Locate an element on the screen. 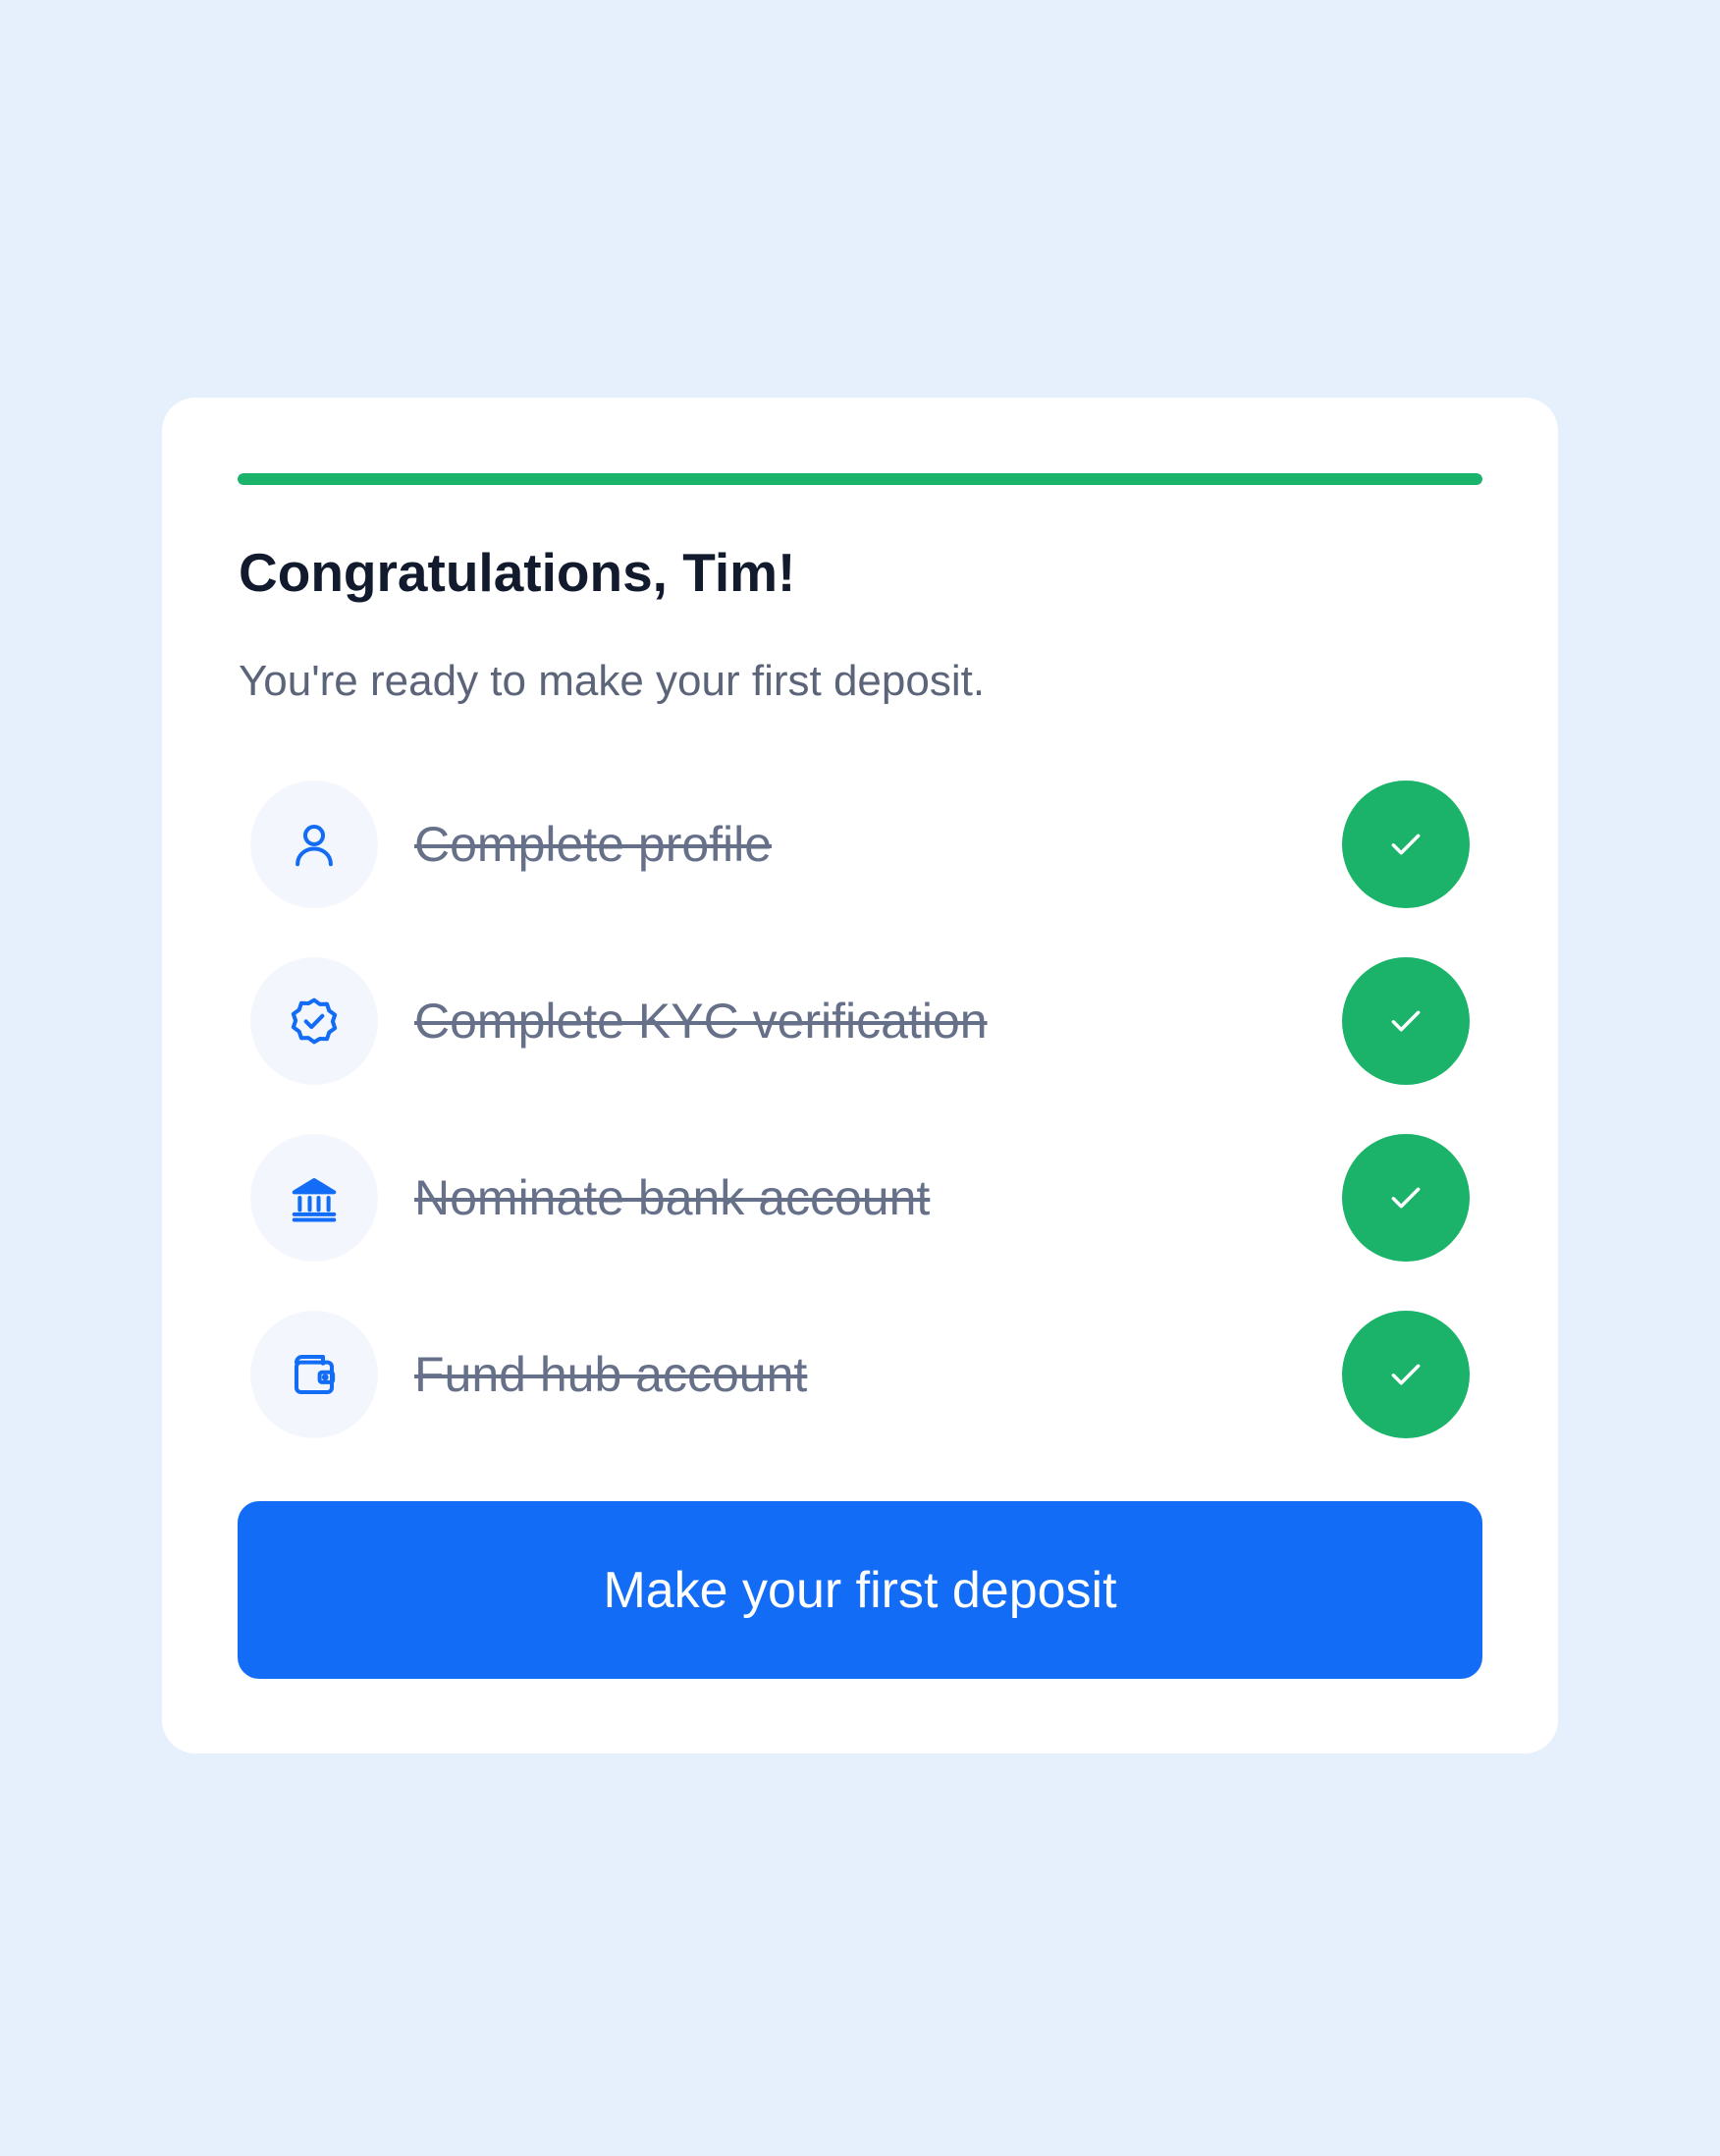 Image resolution: width=1720 pixels, height=2156 pixels. bank-icon is located at coordinates (314, 1198).